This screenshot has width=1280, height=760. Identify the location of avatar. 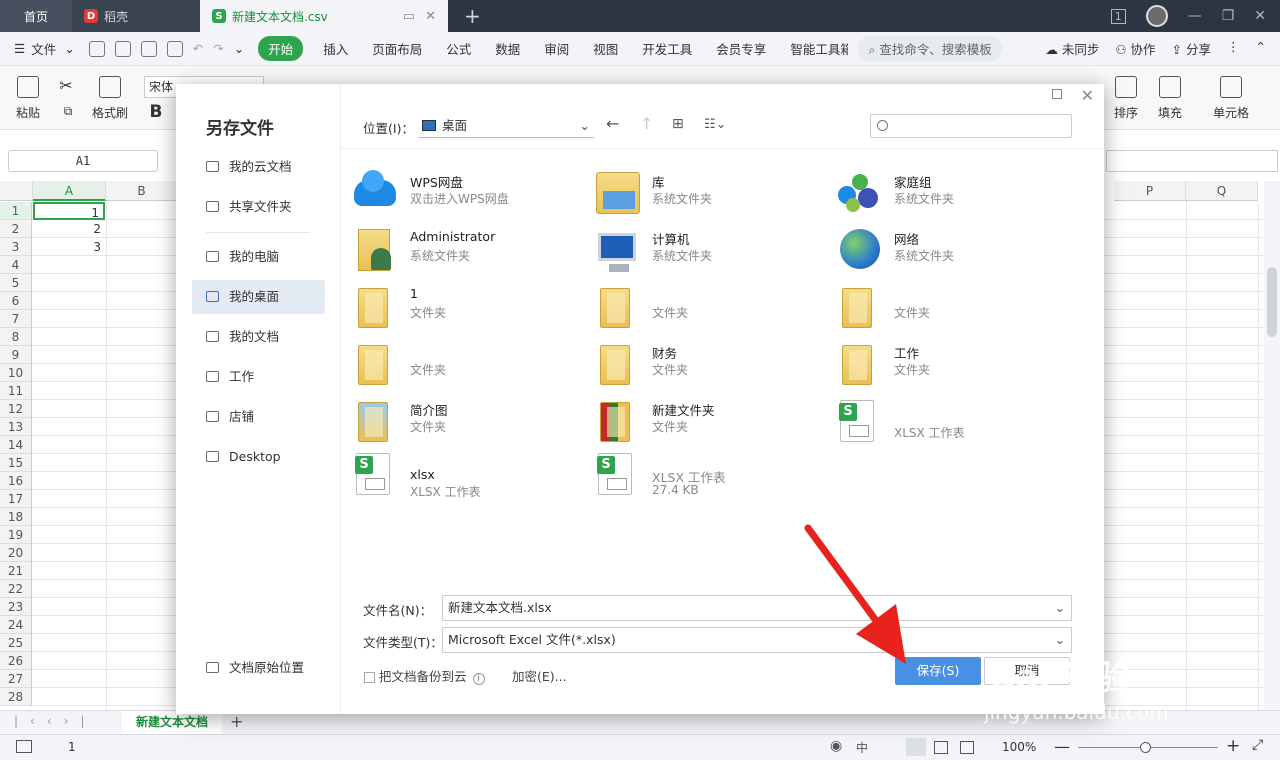
(1156, 16).